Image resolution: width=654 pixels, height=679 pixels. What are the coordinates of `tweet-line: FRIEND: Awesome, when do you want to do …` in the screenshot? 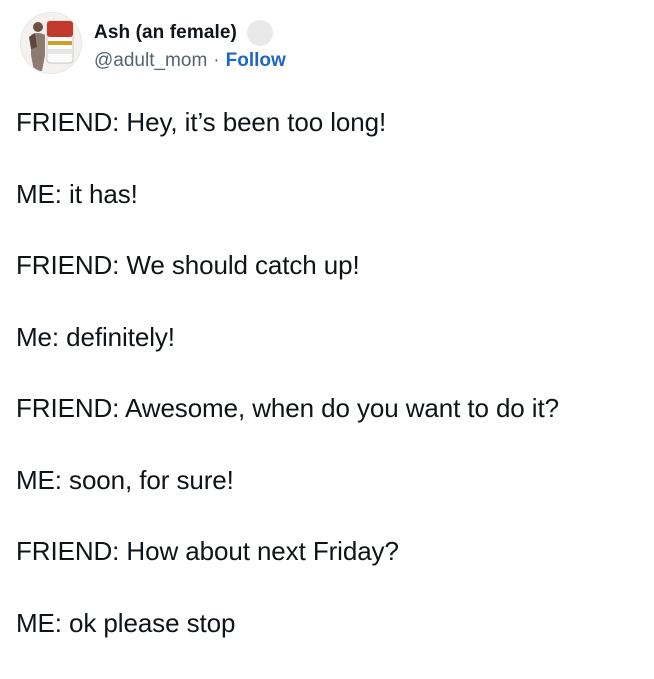 It's located at (287, 408).